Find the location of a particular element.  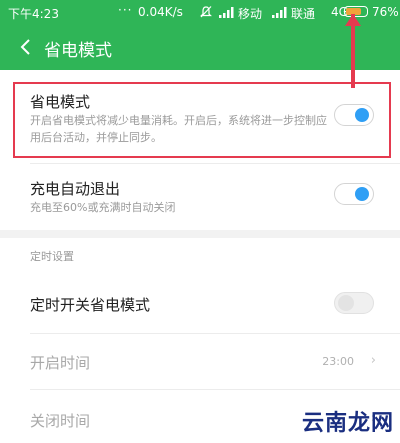

page-title: 省电模式 is located at coordinates (78, 51).